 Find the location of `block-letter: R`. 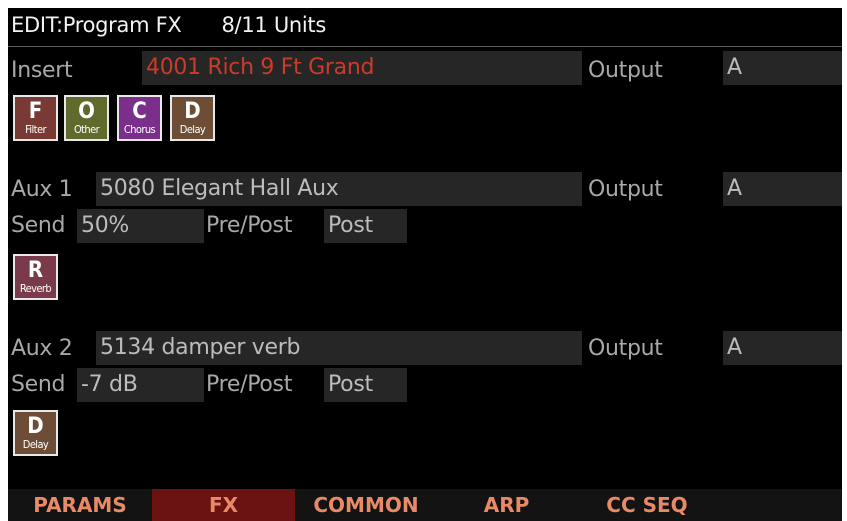

block-letter: R is located at coordinates (35, 270).